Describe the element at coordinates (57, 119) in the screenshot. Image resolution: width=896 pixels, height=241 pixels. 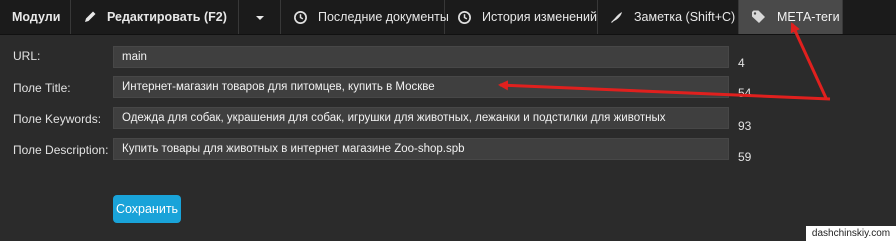
I see `keywords-label: Поле Keywords:` at that location.